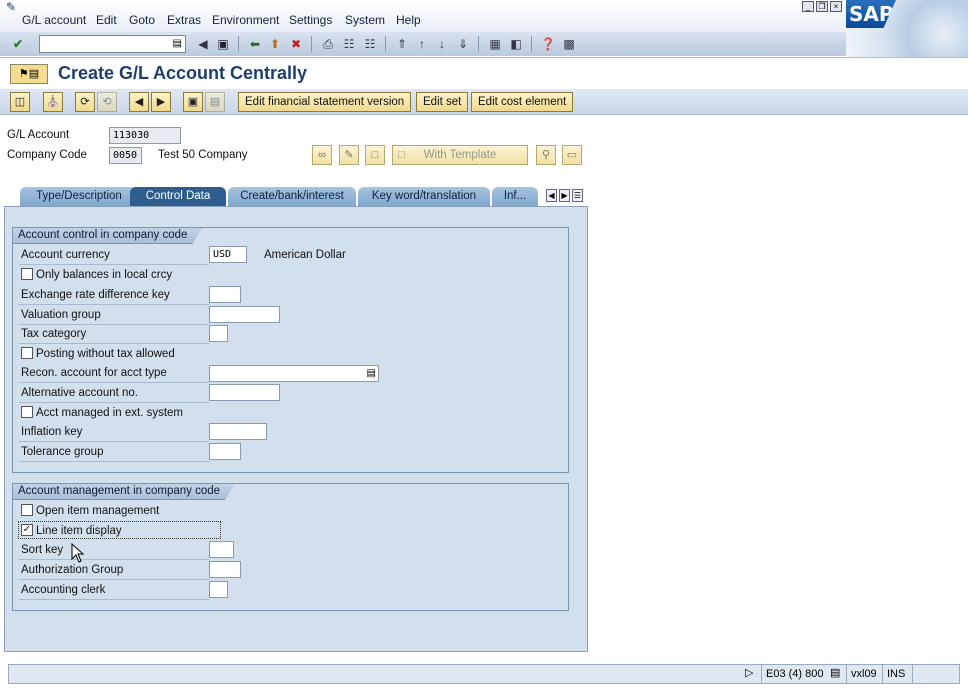 This screenshot has width=968, height=690. I want to click on next-icon: ▶, so click(161, 102).